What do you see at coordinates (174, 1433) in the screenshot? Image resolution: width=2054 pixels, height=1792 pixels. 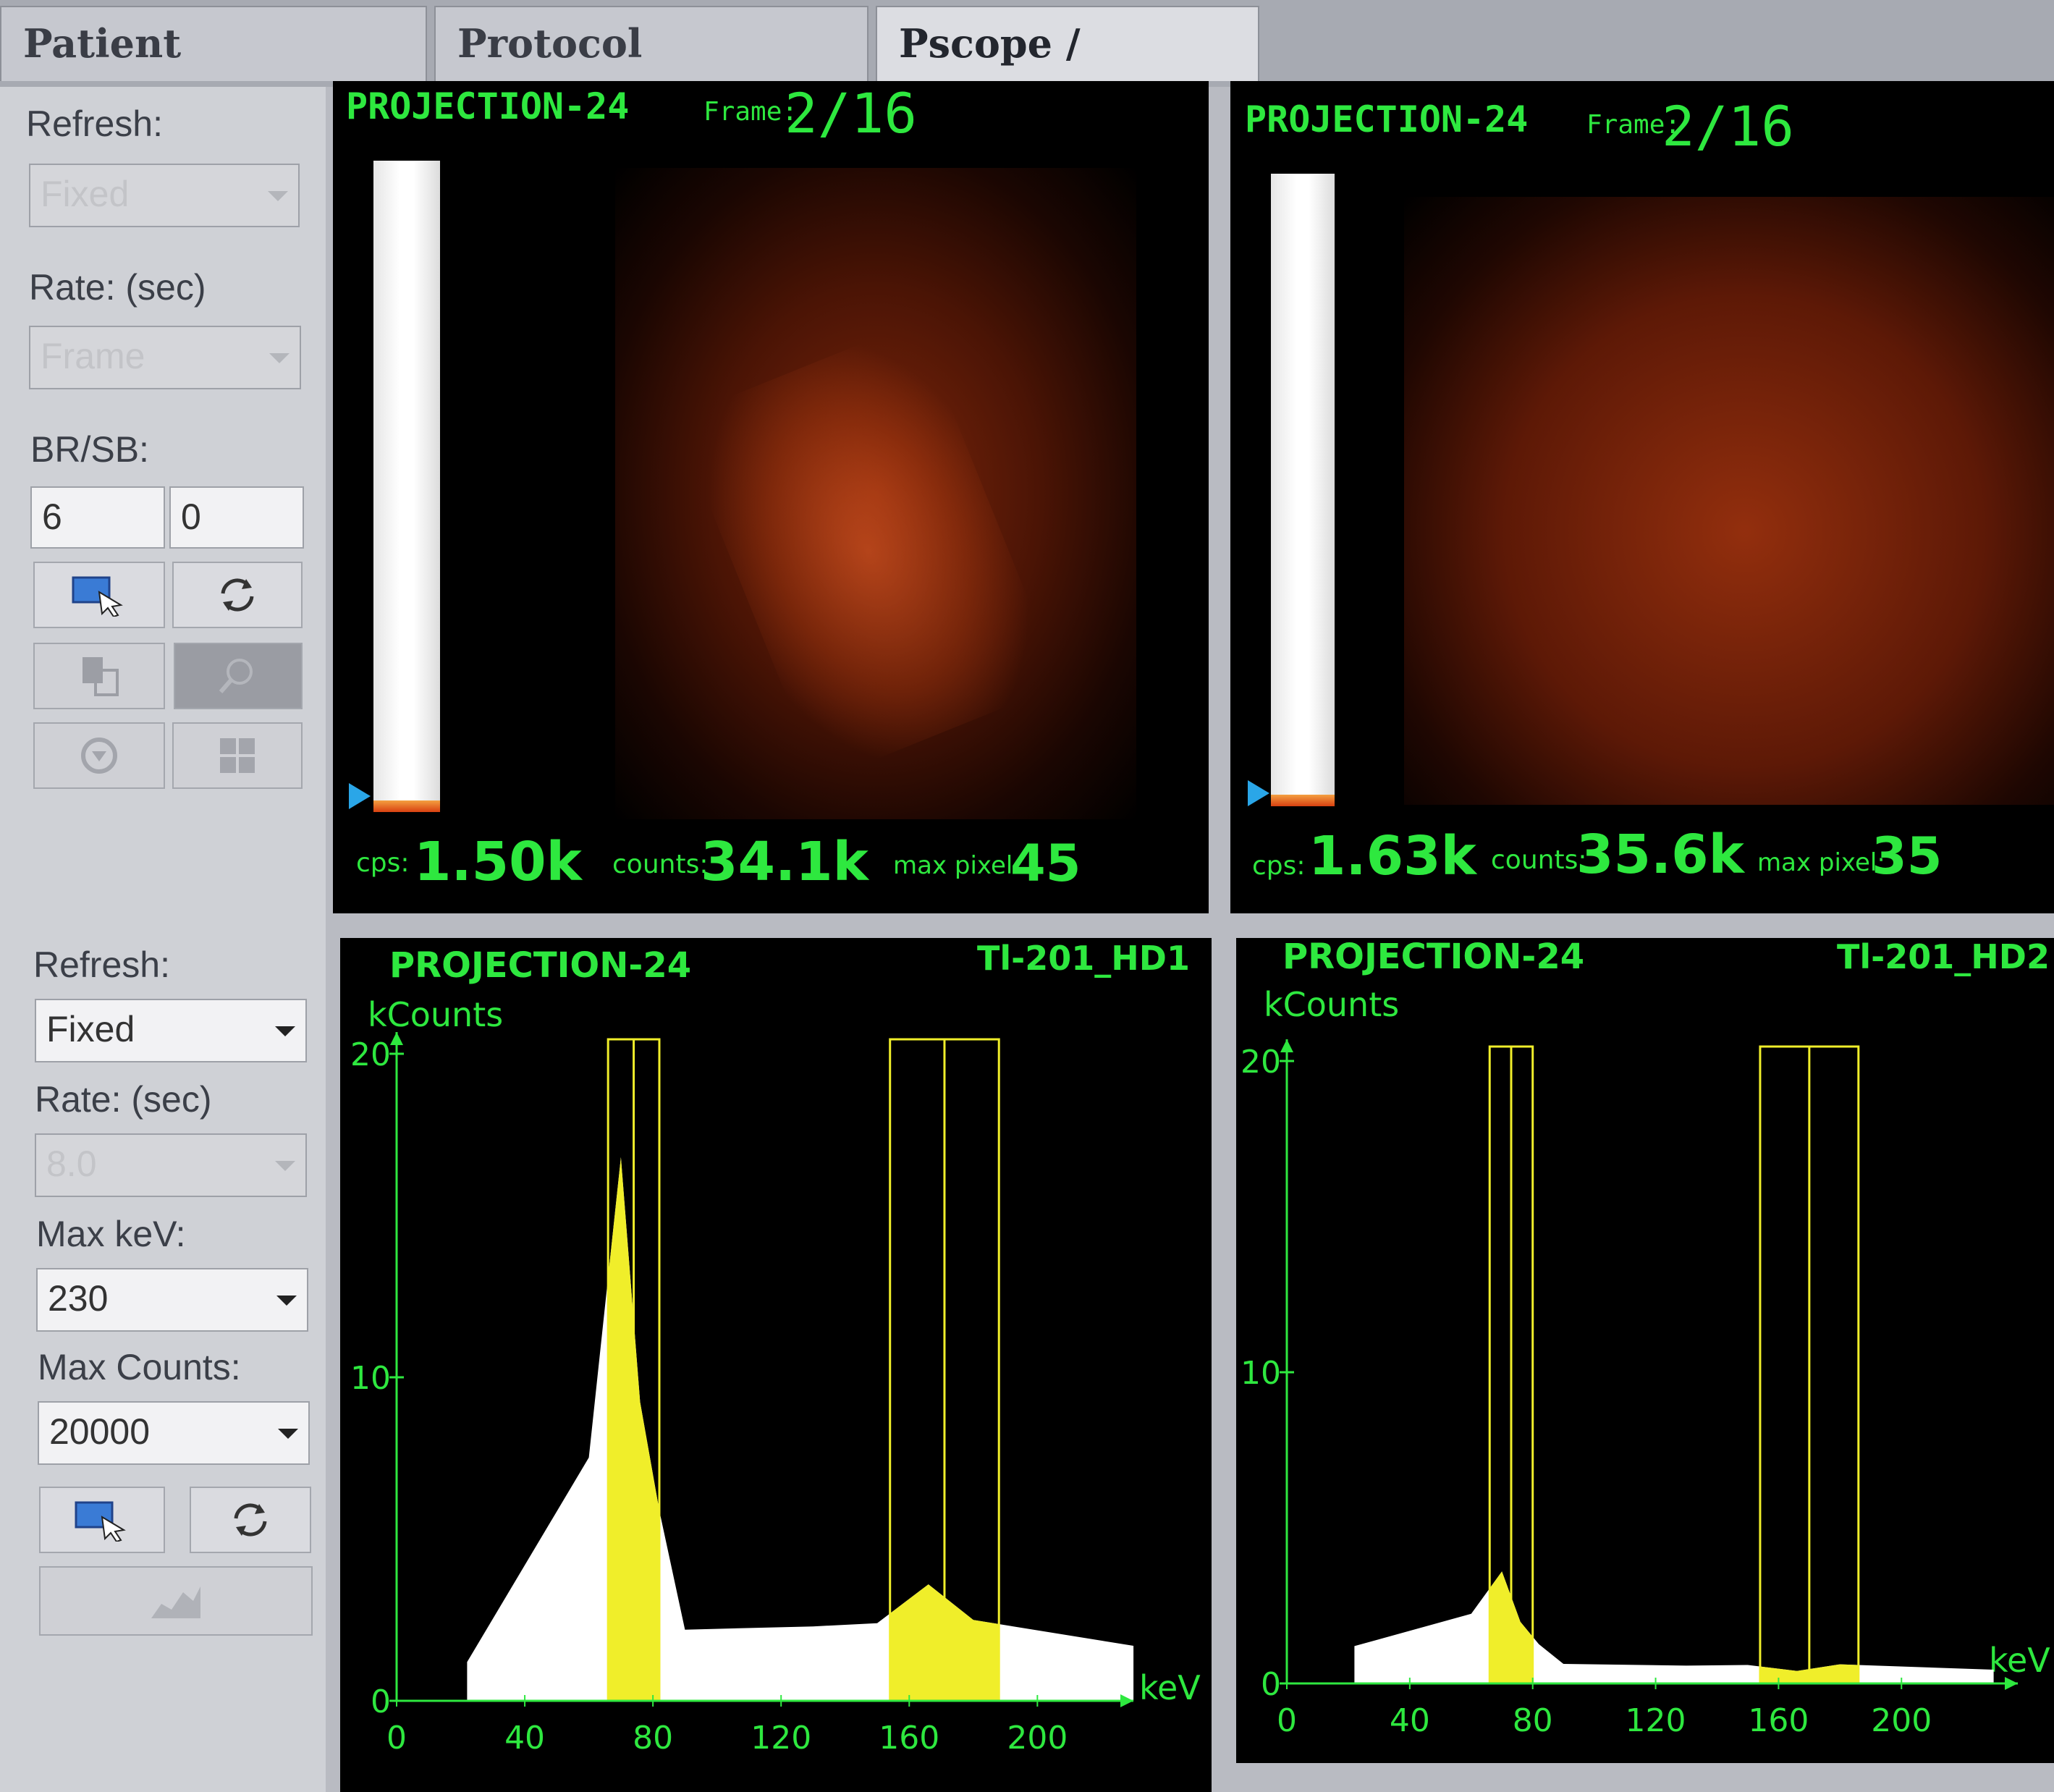 I see `max-counts-select: 20000` at bounding box center [174, 1433].